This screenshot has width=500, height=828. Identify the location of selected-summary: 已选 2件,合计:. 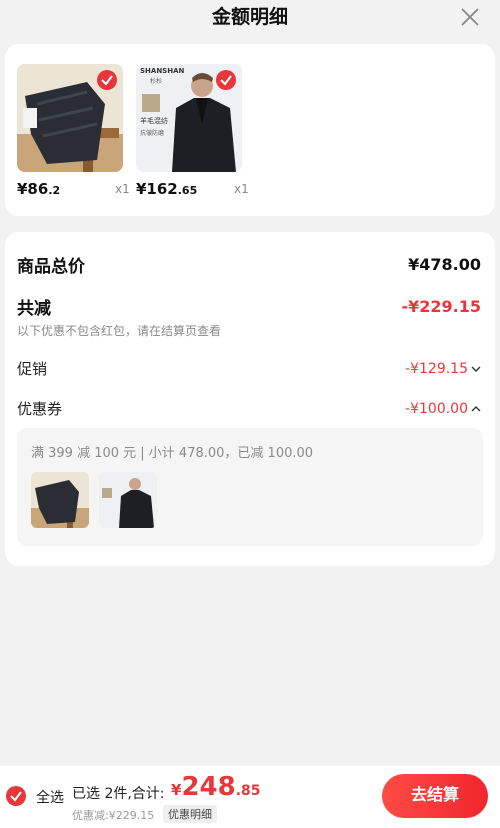
(118, 794).